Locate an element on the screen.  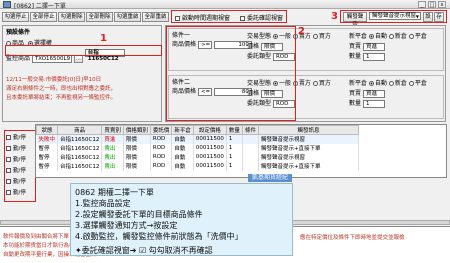
col-set-price: 設定價格 is located at coordinates (209, 130).